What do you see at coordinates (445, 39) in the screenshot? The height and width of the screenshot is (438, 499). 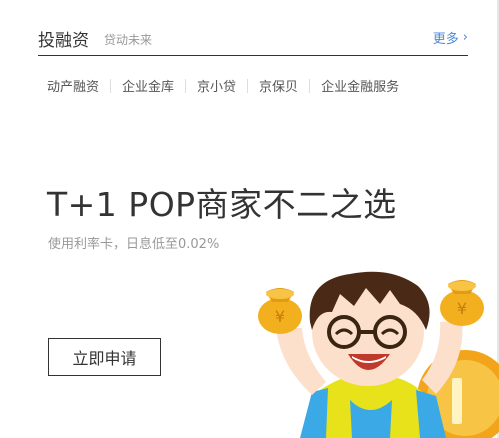 I see `more-label: 更多` at bounding box center [445, 39].